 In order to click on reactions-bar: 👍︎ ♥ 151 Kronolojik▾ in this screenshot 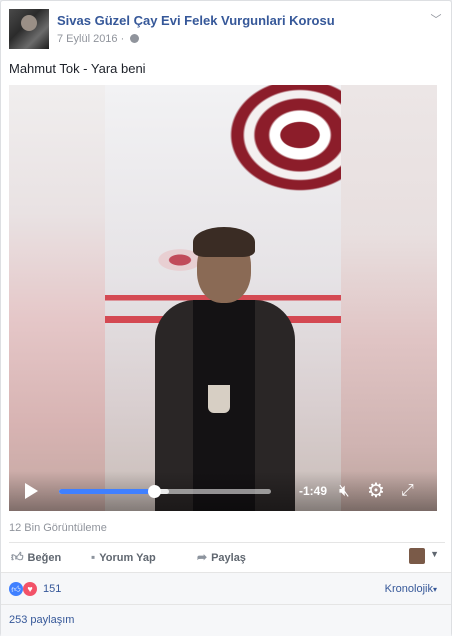, I will do `click(226, 588)`.